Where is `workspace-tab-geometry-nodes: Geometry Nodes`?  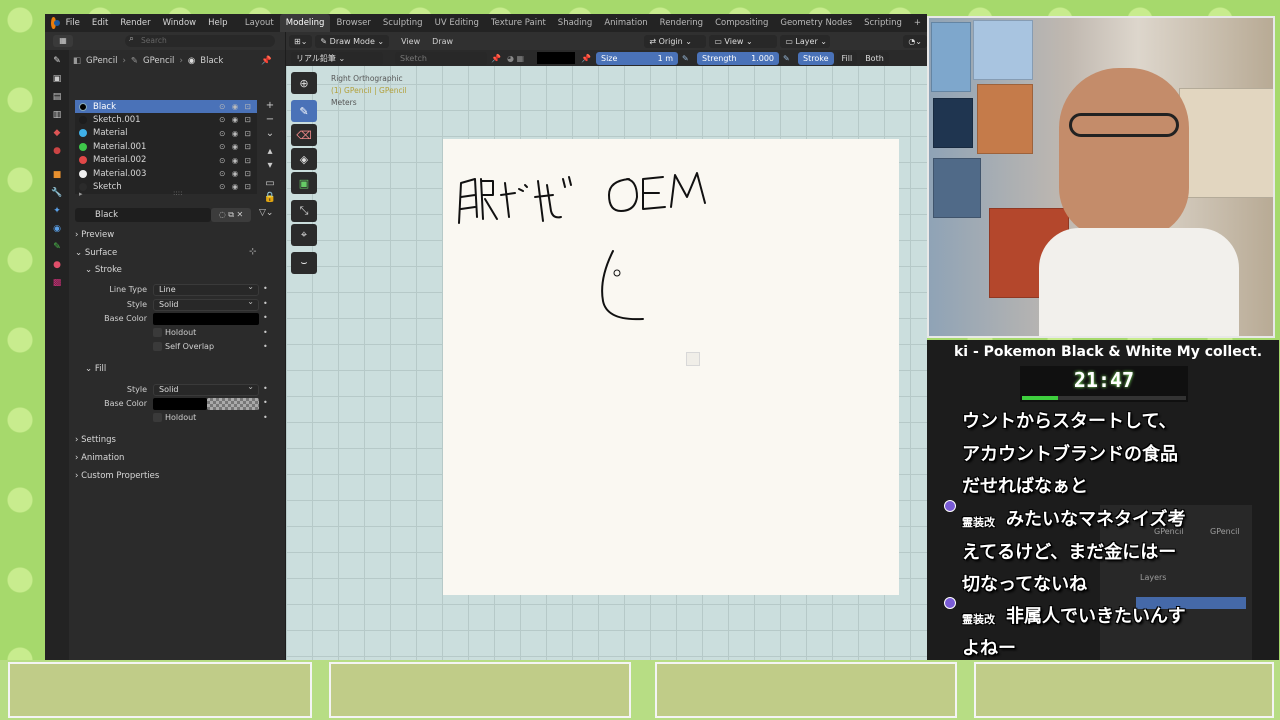 workspace-tab-geometry-nodes: Geometry Nodes is located at coordinates (816, 23).